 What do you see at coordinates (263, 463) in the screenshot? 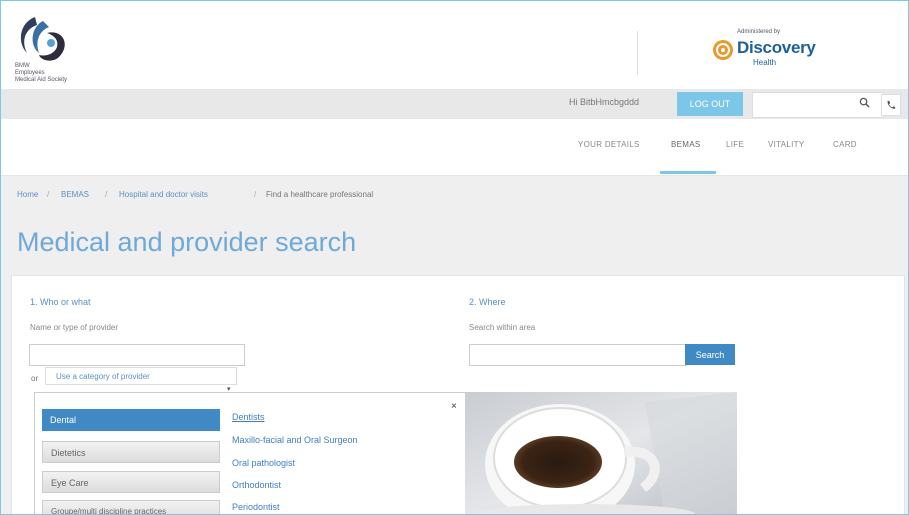
I see `subcategory-oral-pathologist: Oral pathologist` at bounding box center [263, 463].